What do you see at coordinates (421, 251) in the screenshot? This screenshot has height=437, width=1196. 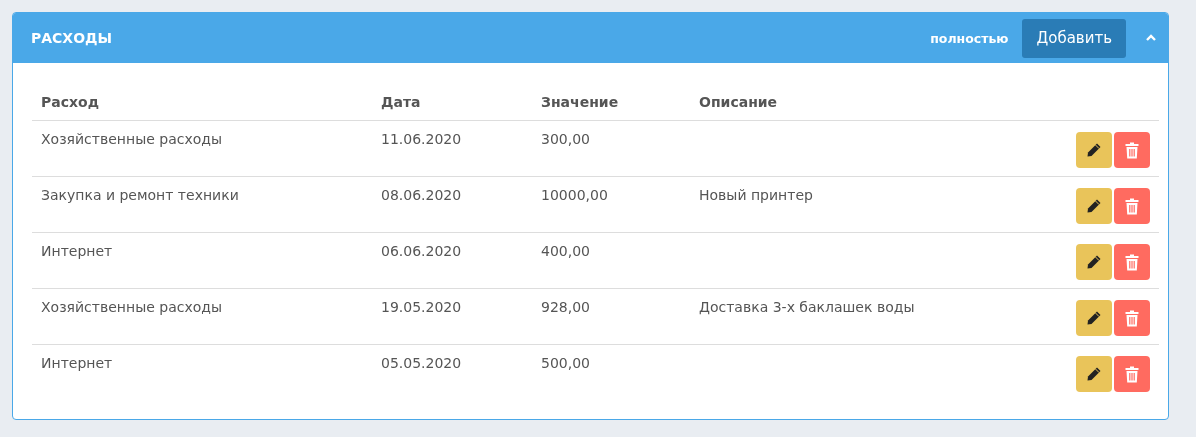 I see `date-cell: 06.06.2020` at bounding box center [421, 251].